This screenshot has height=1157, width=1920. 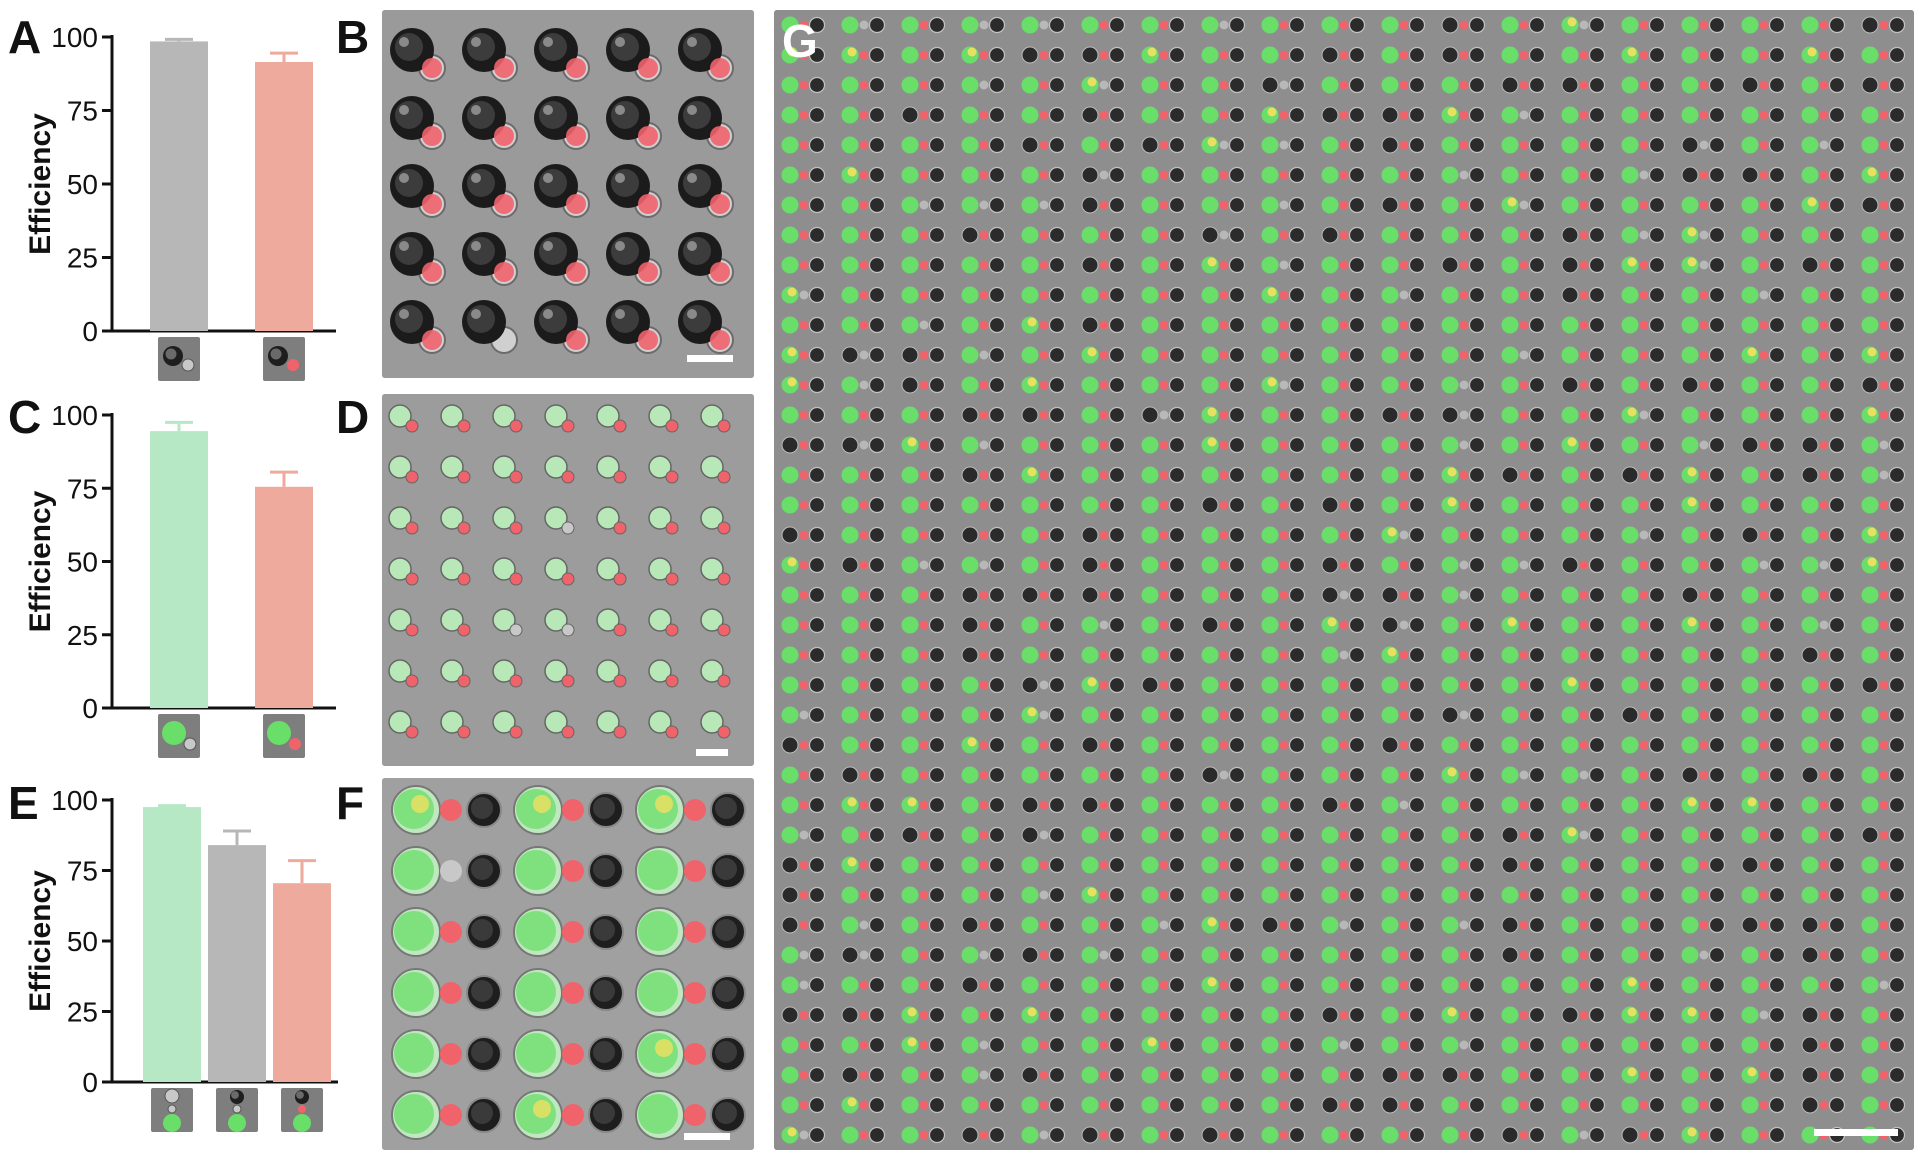 What do you see at coordinates (74, 800) in the screenshot?
I see `y-tick-label: 100` at bounding box center [74, 800].